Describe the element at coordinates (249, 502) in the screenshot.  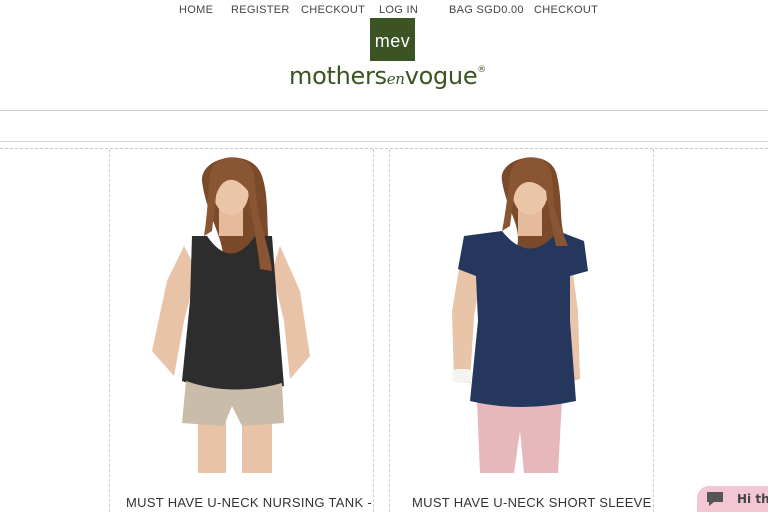
I see `product-title: MUST HAVE U-NECK NURSING TANK -` at that location.